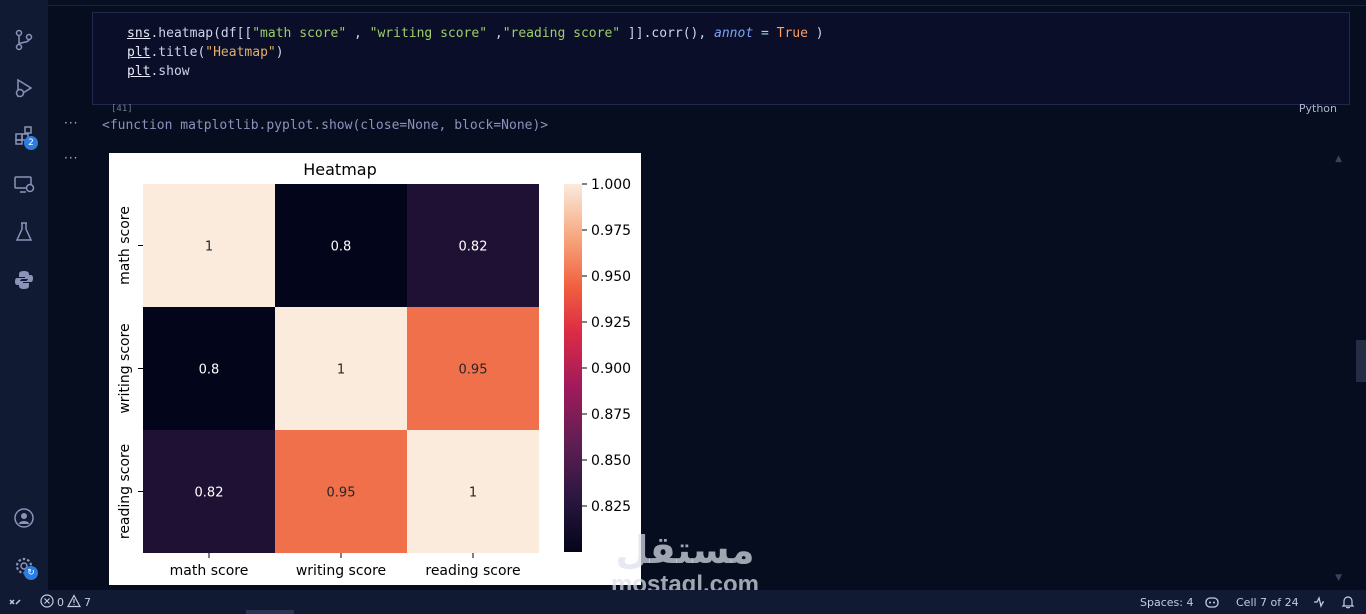  Describe the element at coordinates (611, 461) in the screenshot. I see `colorbar-tick-label: 0.850` at that location.